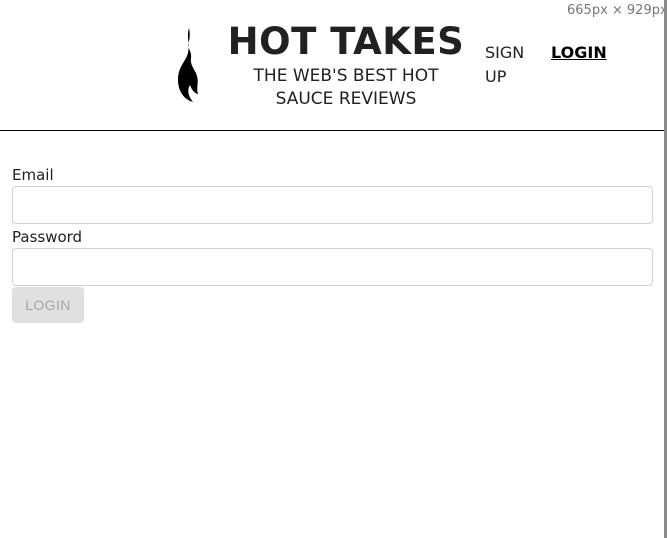 The width and height of the screenshot is (667, 538). Describe the element at coordinates (188, 65) in the screenshot. I see `flame-icon` at that location.